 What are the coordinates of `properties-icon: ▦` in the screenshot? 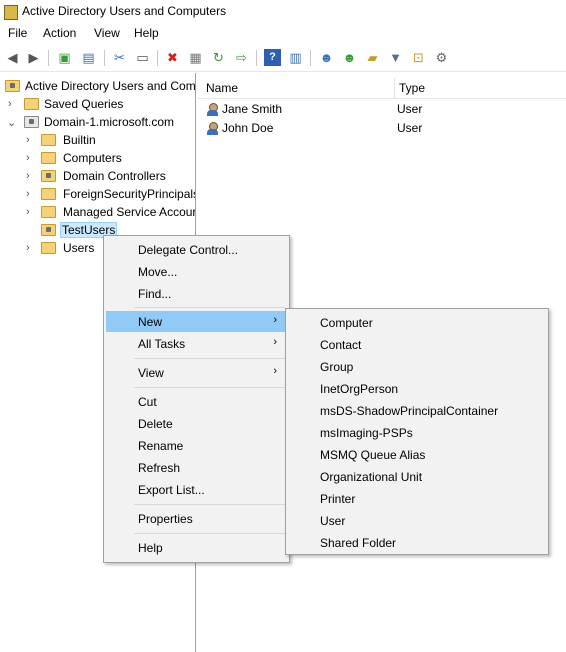 It's located at (195, 57).